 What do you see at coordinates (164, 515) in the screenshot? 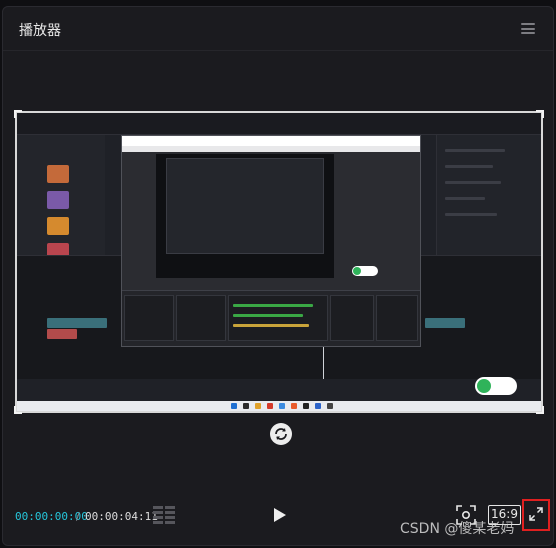
I see `grid-icon` at bounding box center [164, 515].